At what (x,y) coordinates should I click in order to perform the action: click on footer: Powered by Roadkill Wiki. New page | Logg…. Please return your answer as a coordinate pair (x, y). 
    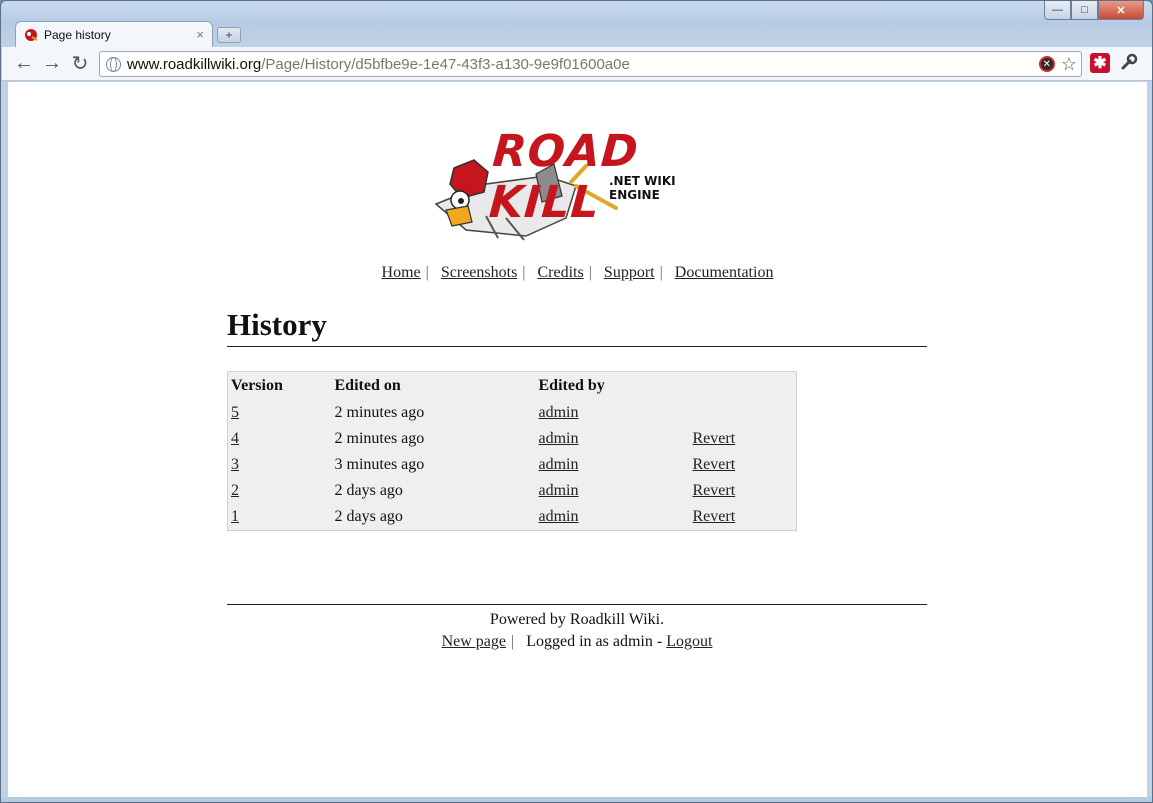
    Looking at the image, I should click on (577, 628).